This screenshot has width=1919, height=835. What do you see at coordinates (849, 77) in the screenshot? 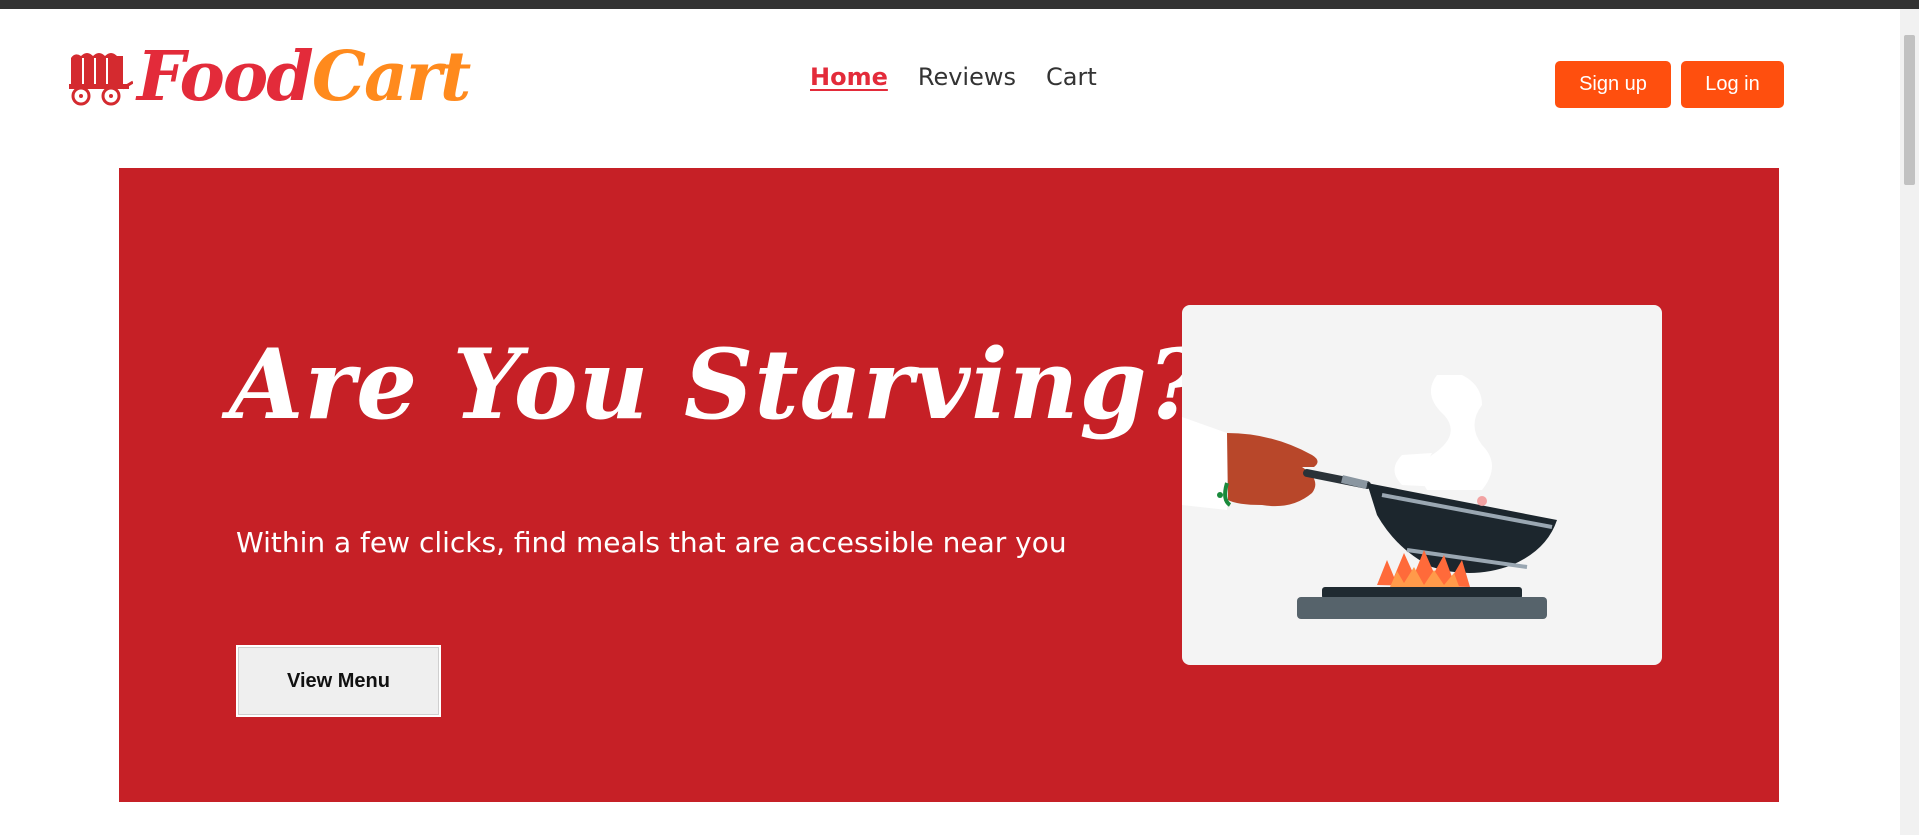
I see `nav-link-home: Home` at bounding box center [849, 77].